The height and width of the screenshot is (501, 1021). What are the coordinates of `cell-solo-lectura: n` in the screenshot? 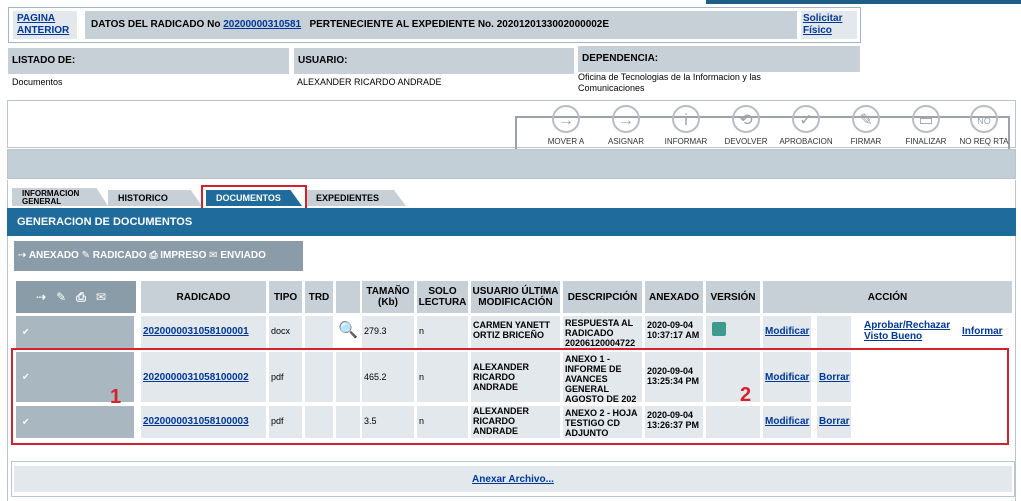 It's located at (442, 332).